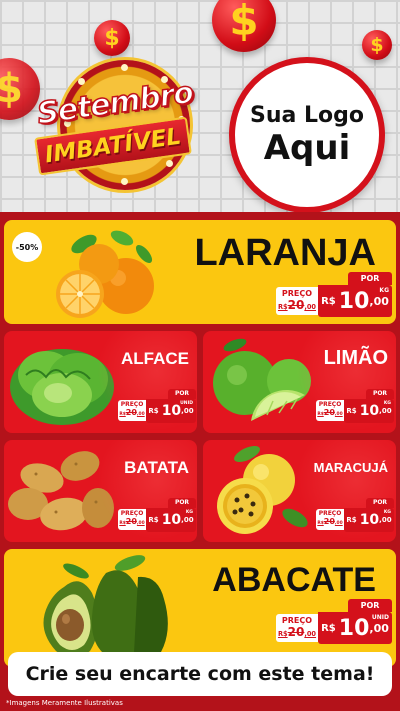 The image size is (400, 711). I want to click on price-tag-abacate: POR PREÇO R$20,00 R$ 10,00 UNID, so click(334, 624).